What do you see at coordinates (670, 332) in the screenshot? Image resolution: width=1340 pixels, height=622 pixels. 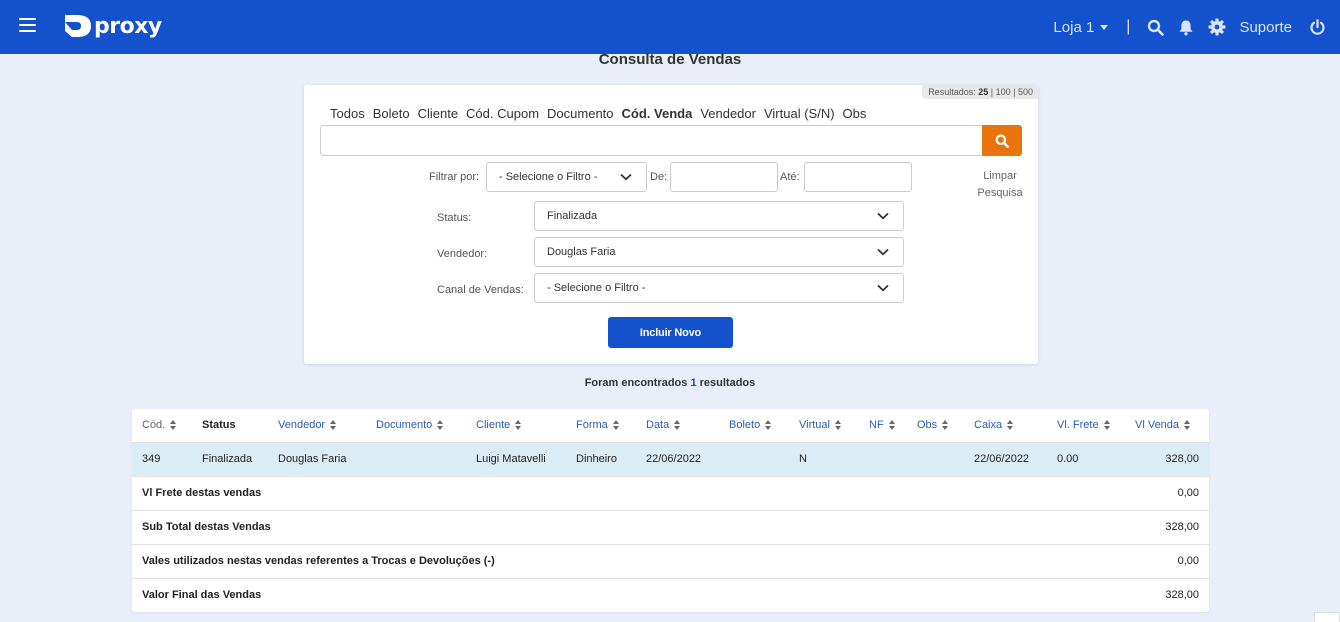 I see `add-new-button: Incluir Novo` at bounding box center [670, 332].